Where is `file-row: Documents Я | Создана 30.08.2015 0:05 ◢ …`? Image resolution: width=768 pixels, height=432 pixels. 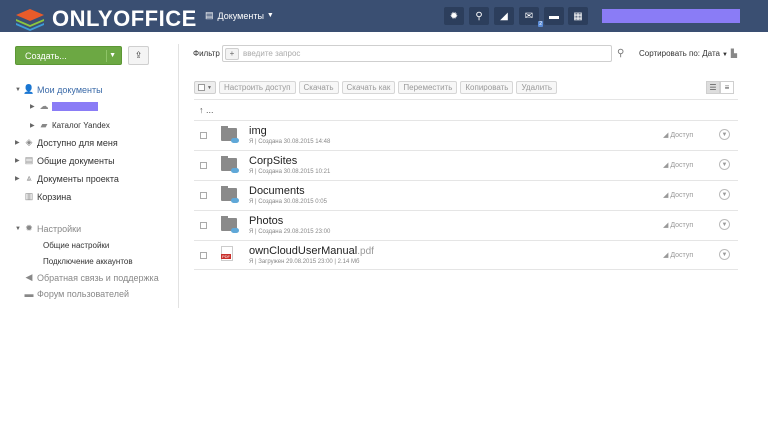 file-row: Documents Я | Создана 30.08.2015 0:05 ◢ … is located at coordinates (466, 195).